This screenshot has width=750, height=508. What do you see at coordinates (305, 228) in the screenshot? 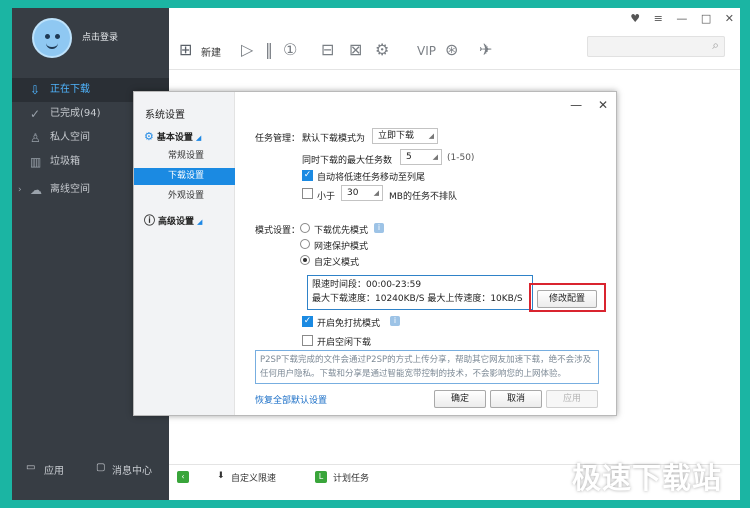
I see `download-first-radio` at bounding box center [305, 228].